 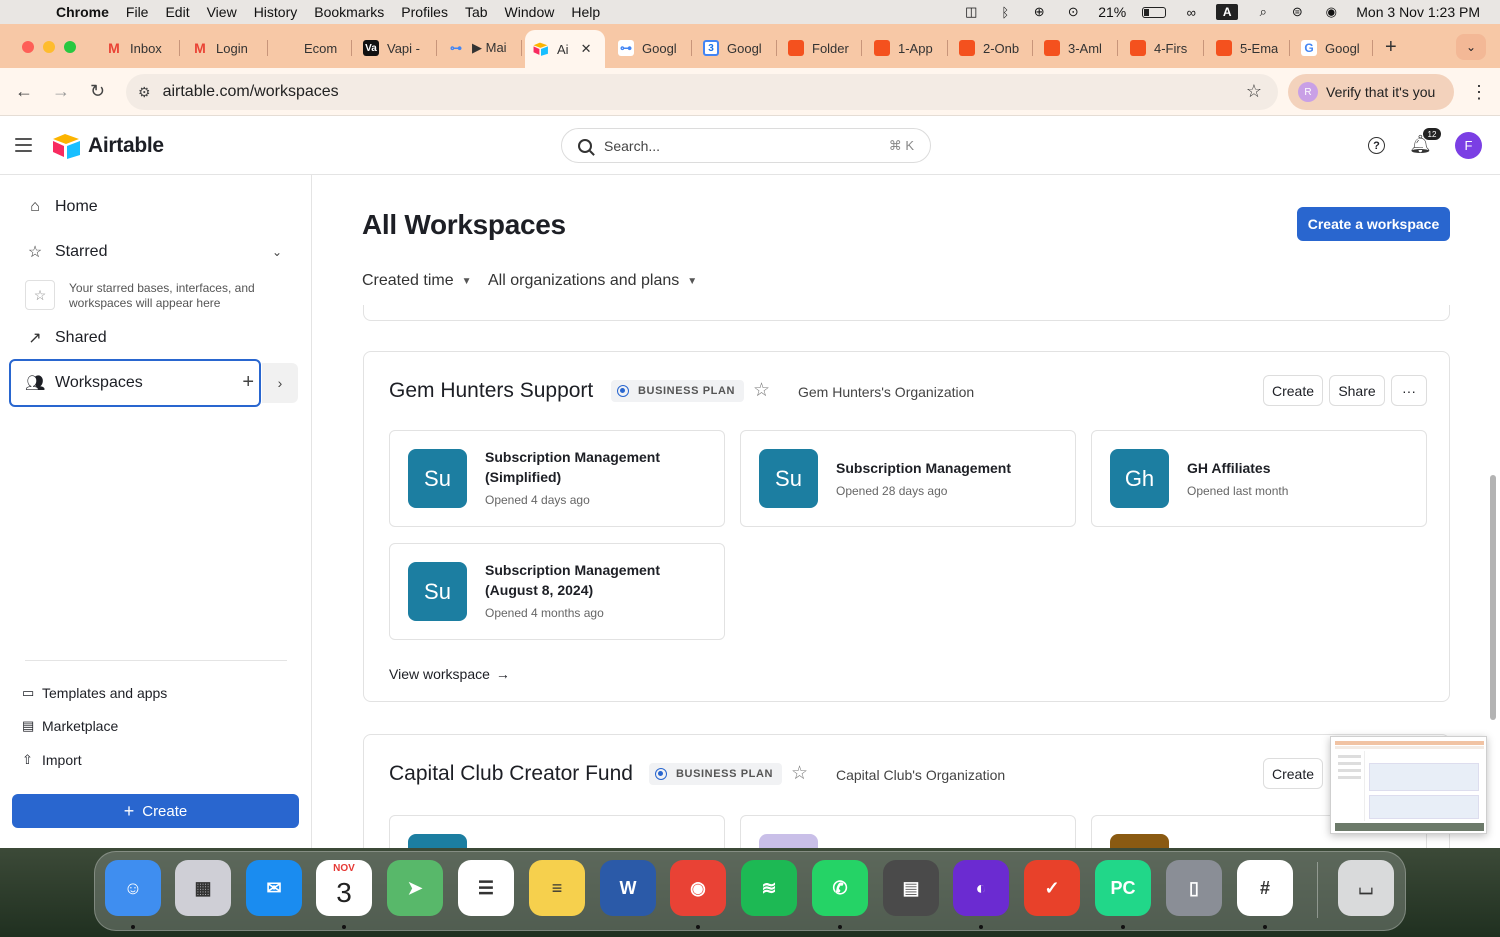 I want to click on maps-icon: ➤, so click(x=415, y=888).